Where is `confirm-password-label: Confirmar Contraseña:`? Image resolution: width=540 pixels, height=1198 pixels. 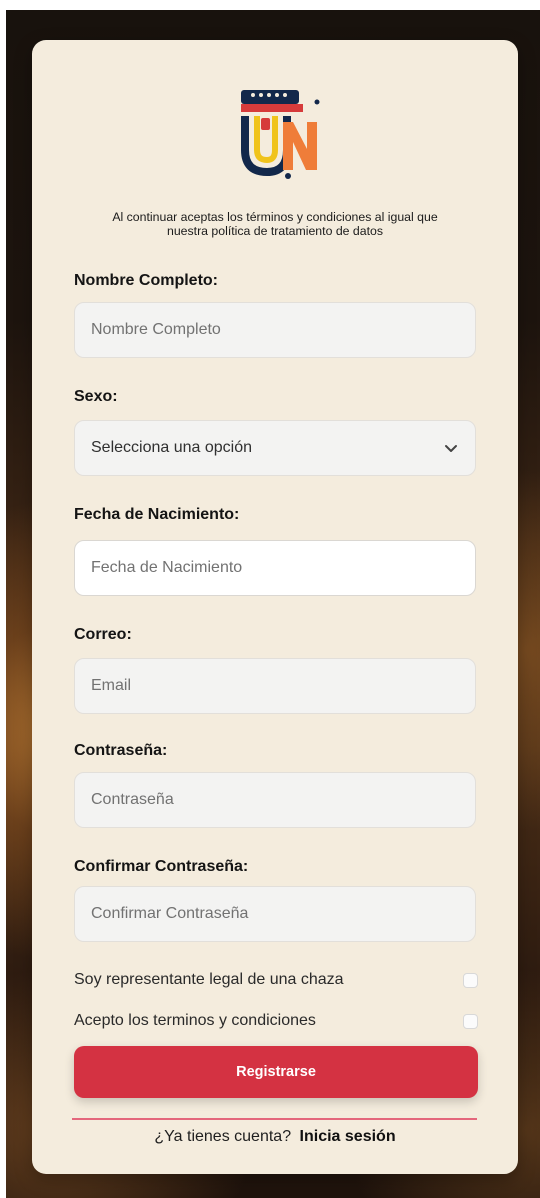
confirm-password-label: Confirmar Contraseña: is located at coordinates (161, 866).